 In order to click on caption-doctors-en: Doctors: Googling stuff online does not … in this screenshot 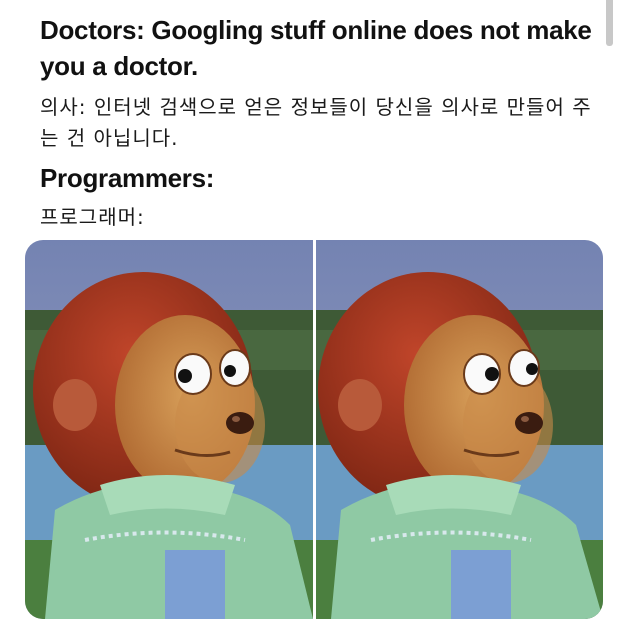, I will do `click(316, 48)`.